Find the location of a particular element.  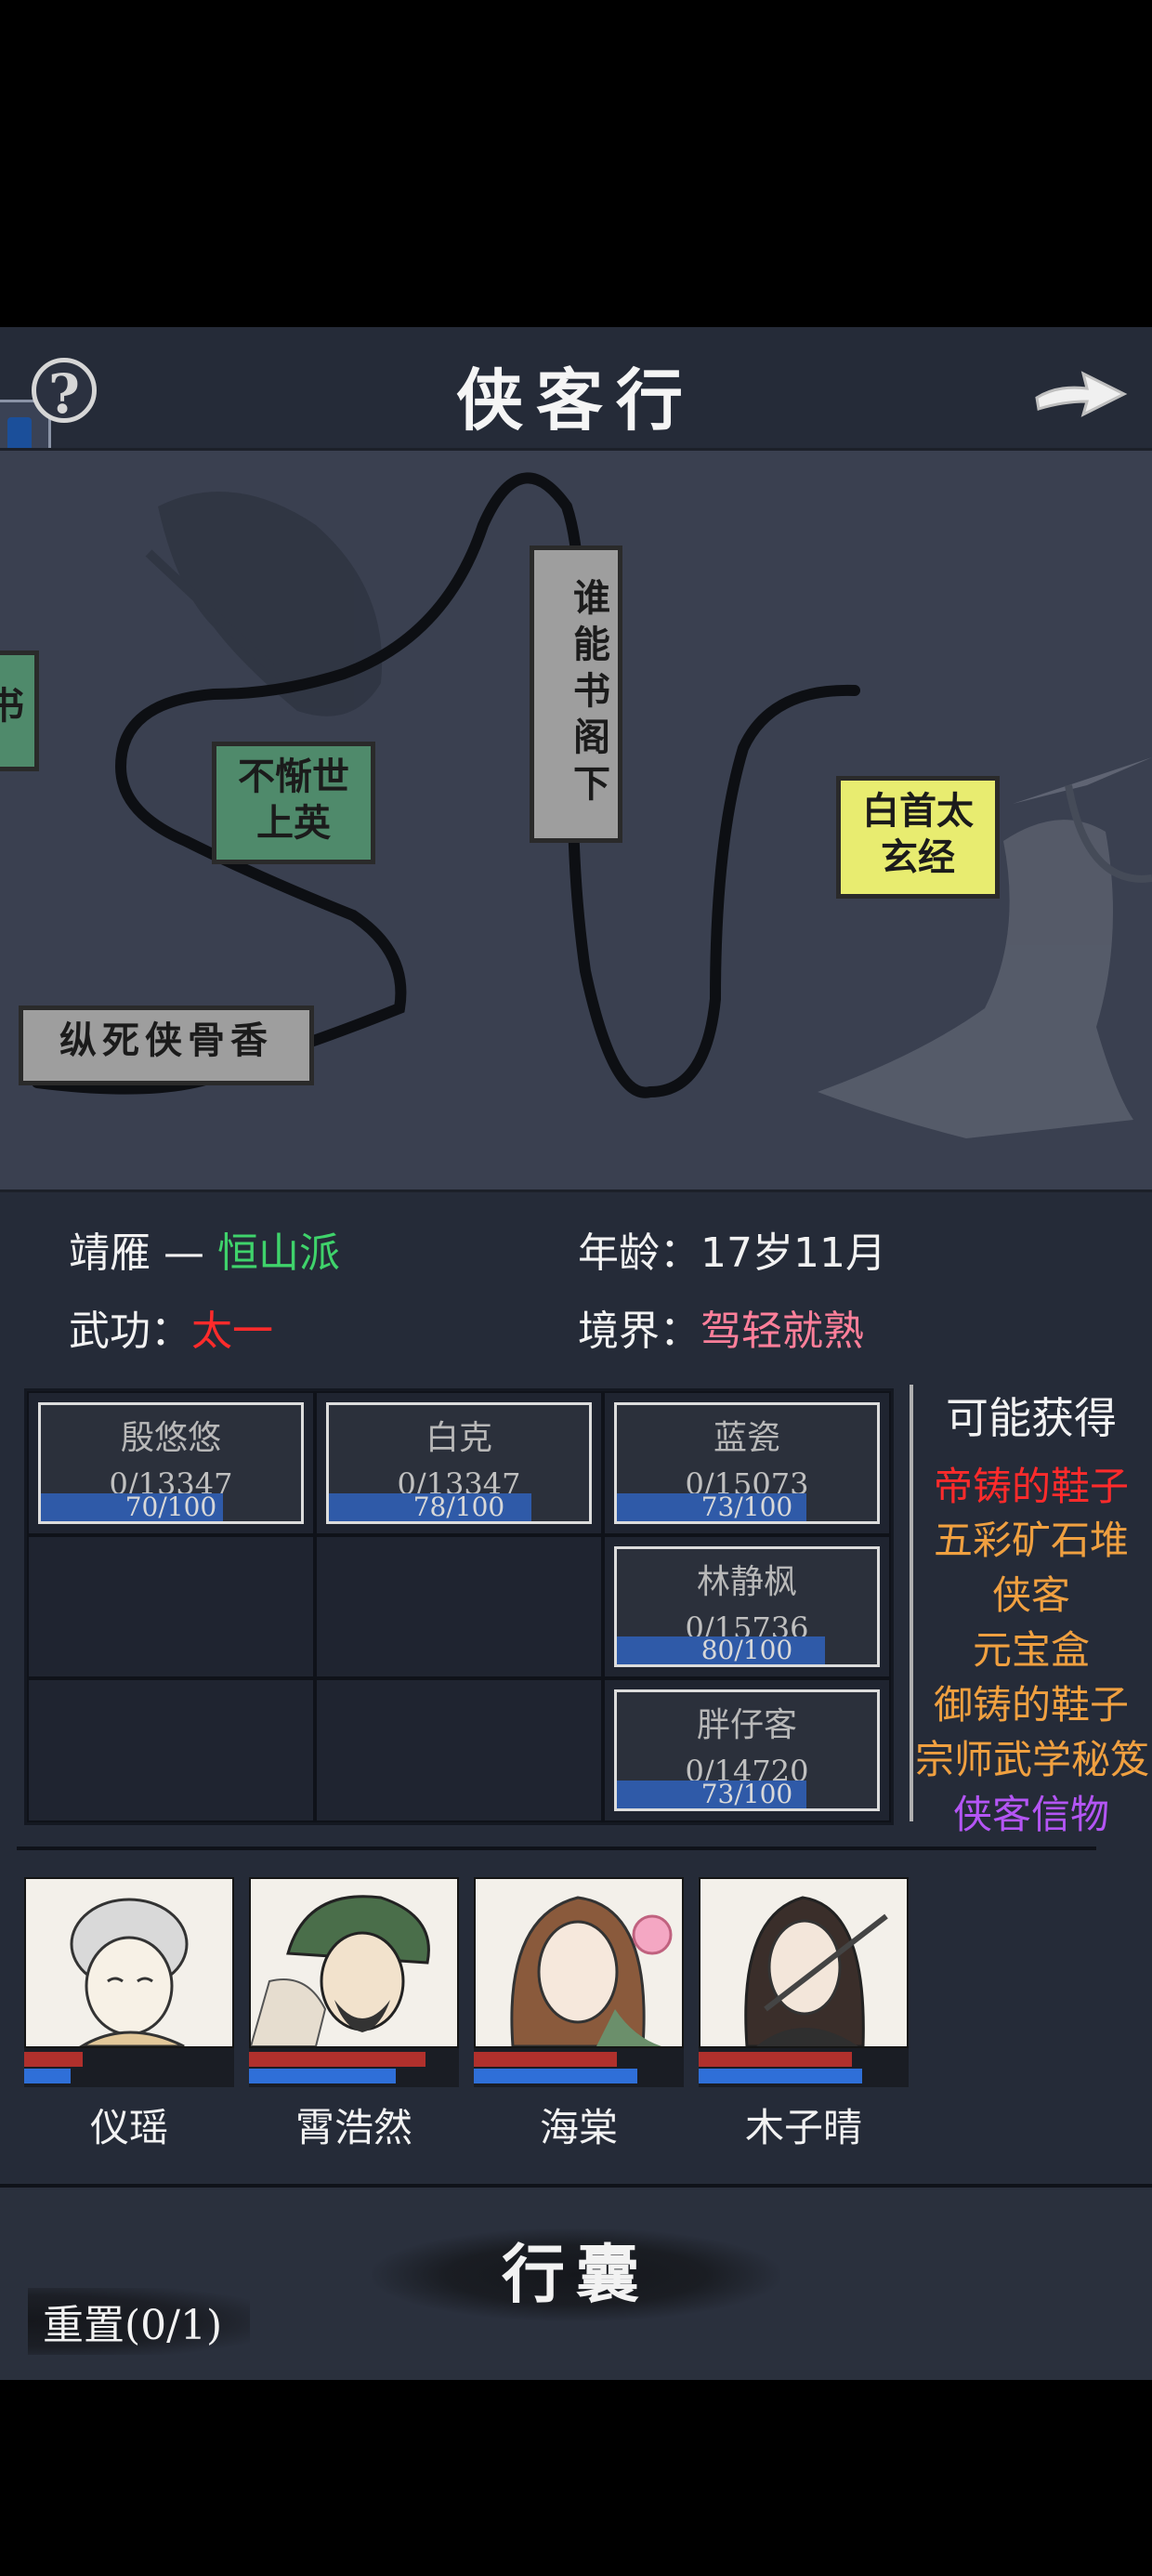

reset-button: 重置(0/1) is located at coordinates (139, 2321).